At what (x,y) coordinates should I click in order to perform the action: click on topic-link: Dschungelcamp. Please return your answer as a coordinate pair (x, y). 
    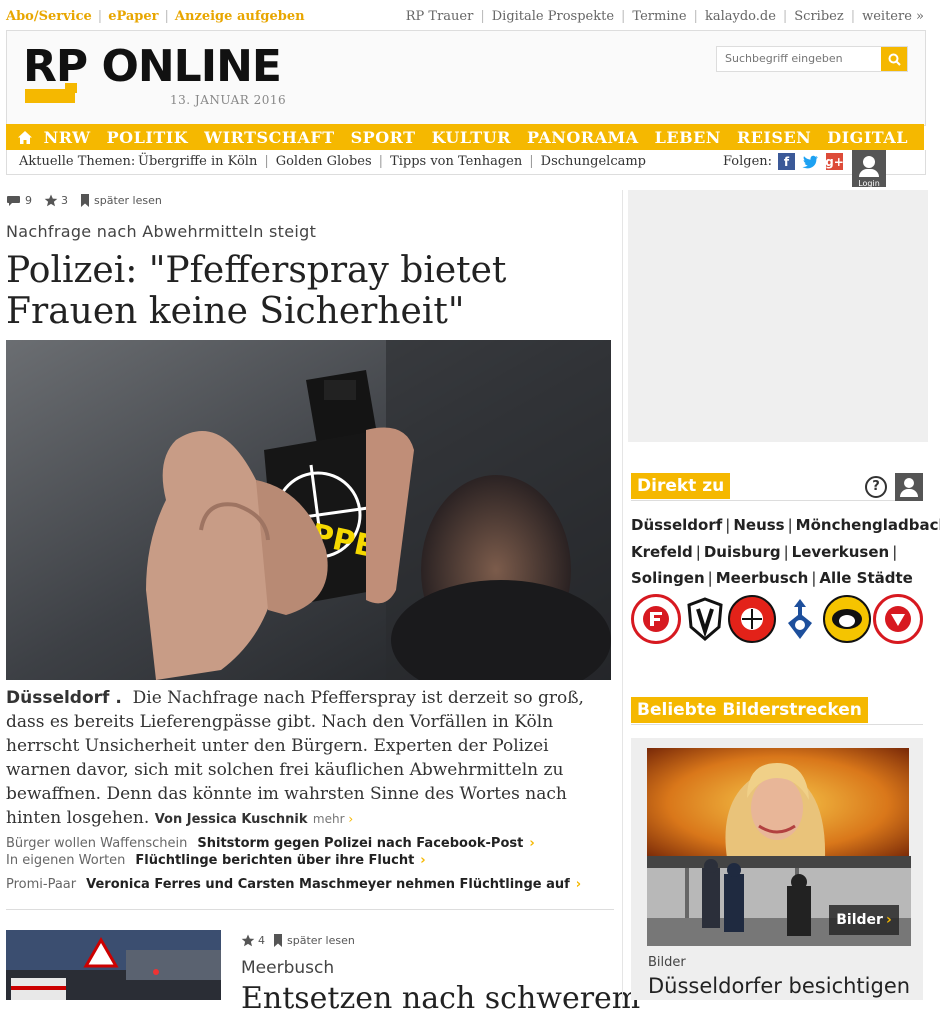
    Looking at the image, I should click on (593, 161).